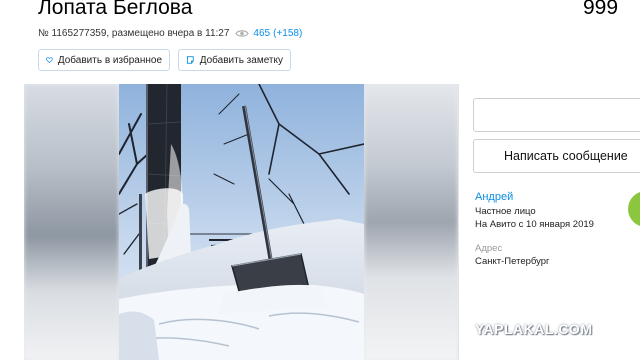 The width and height of the screenshot is (640, 360). I want to click on views-counter: 465 (+158), so click(268, 33).